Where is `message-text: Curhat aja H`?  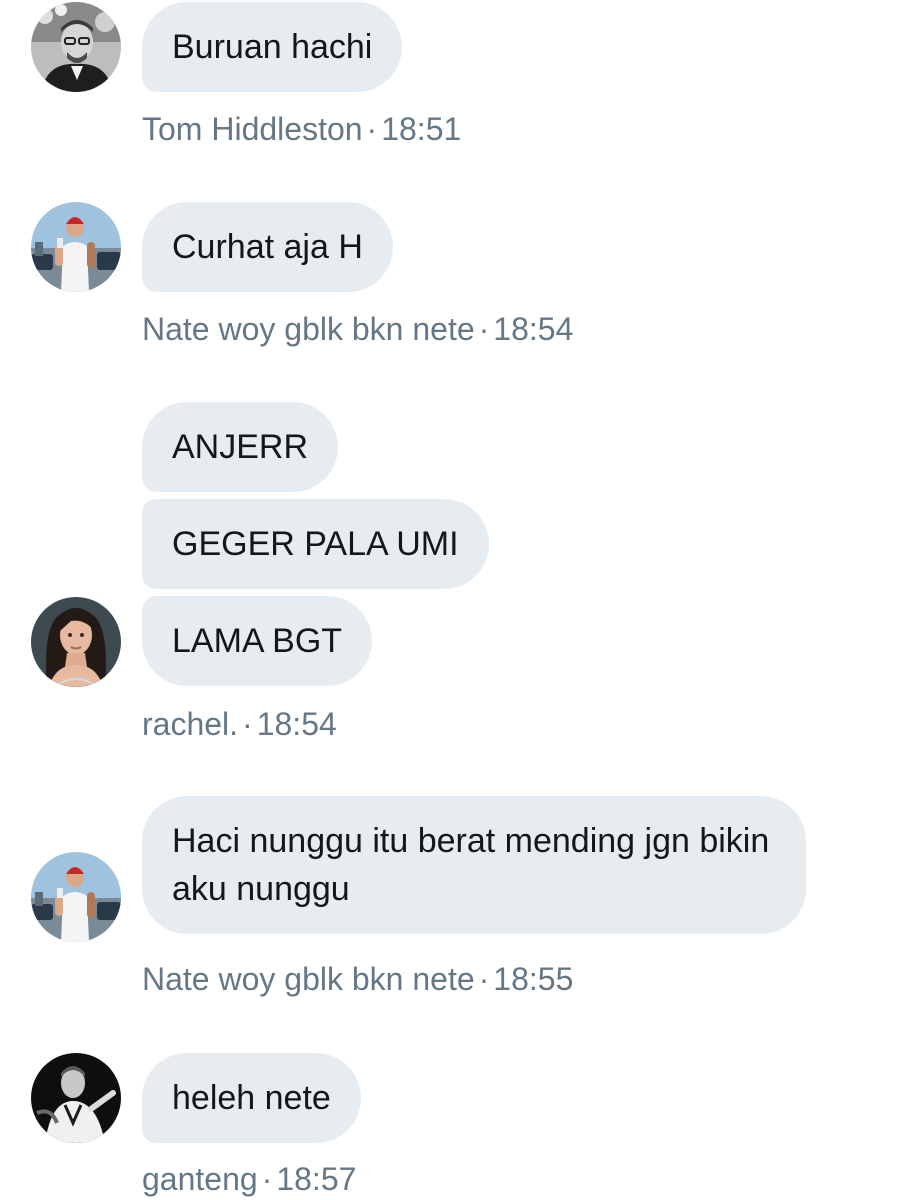 message-text: Curhat aja H is located at coordinates (267, 247).